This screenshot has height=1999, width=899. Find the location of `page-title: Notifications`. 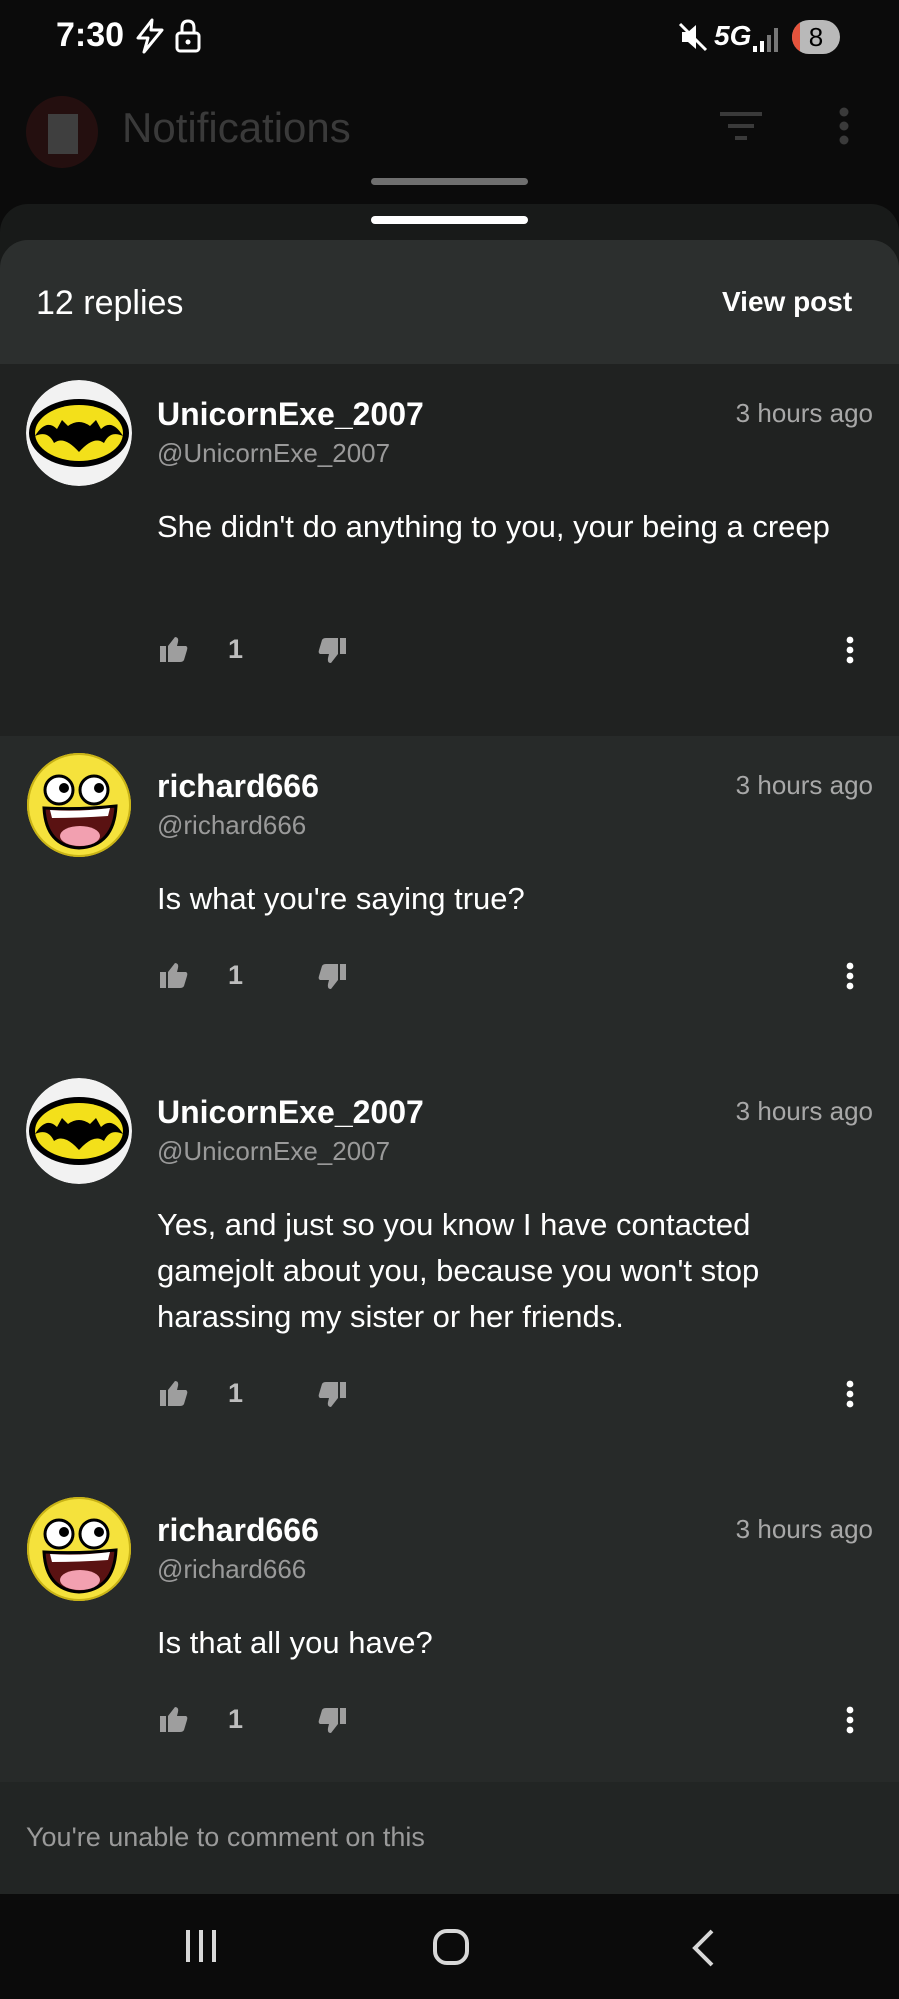

page-title: Notifications is located at coordinates (236, 127).